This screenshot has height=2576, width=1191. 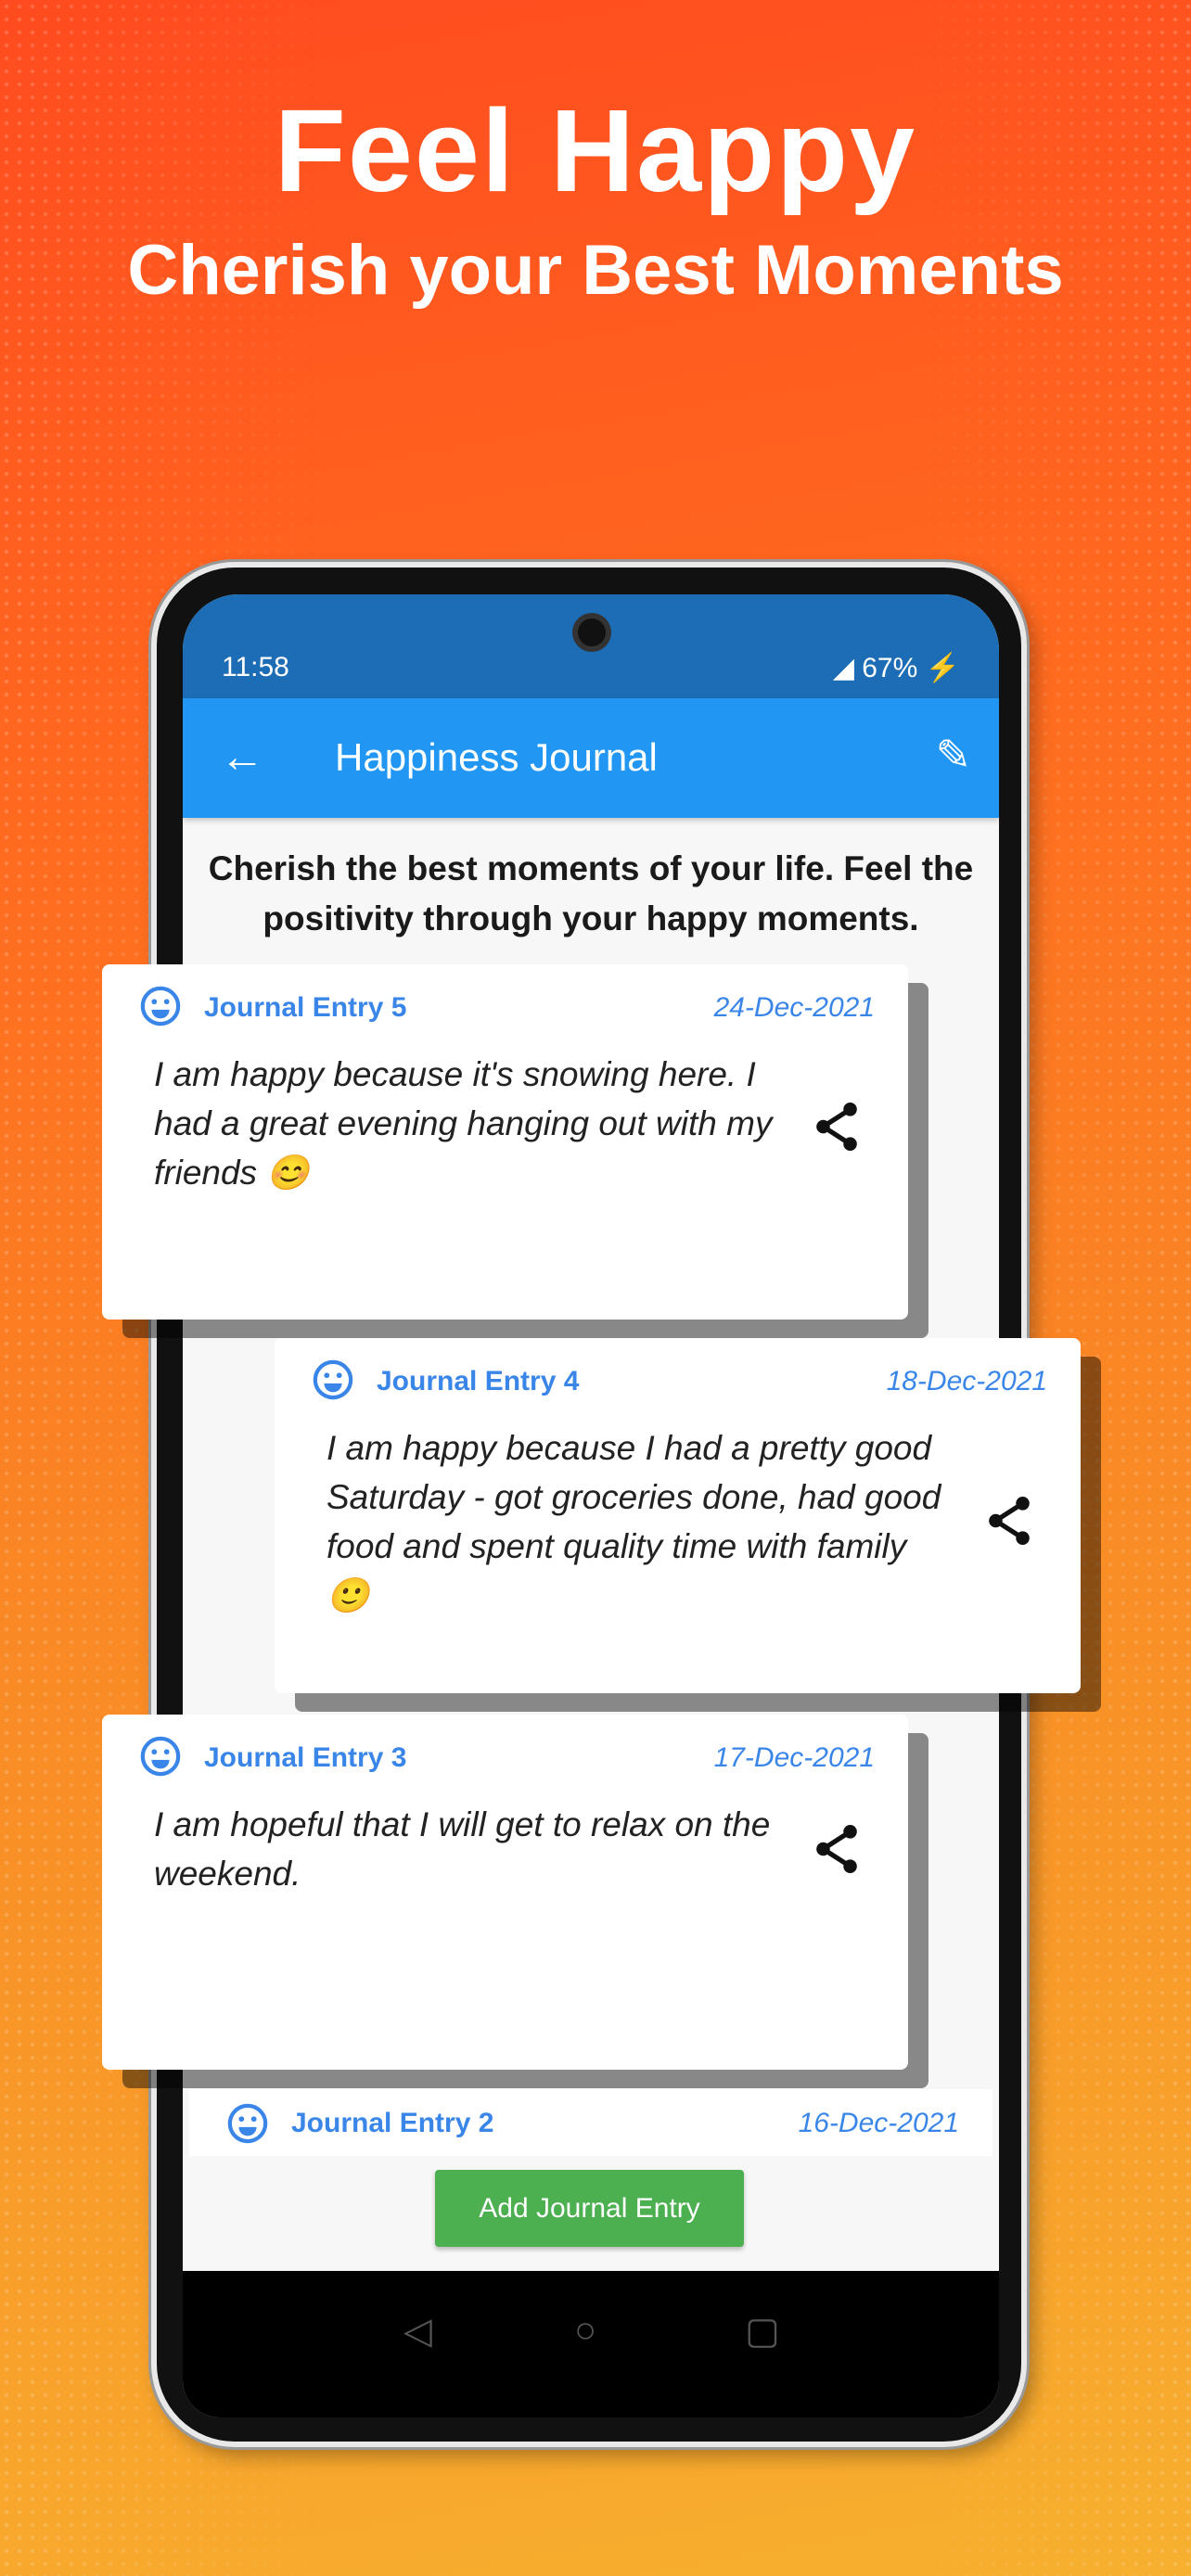 What do you see at coordinates (879, 2123) in the screenshot?
I see `entry-date: 16-Dec-2021` at bounding box center [879, 2123].